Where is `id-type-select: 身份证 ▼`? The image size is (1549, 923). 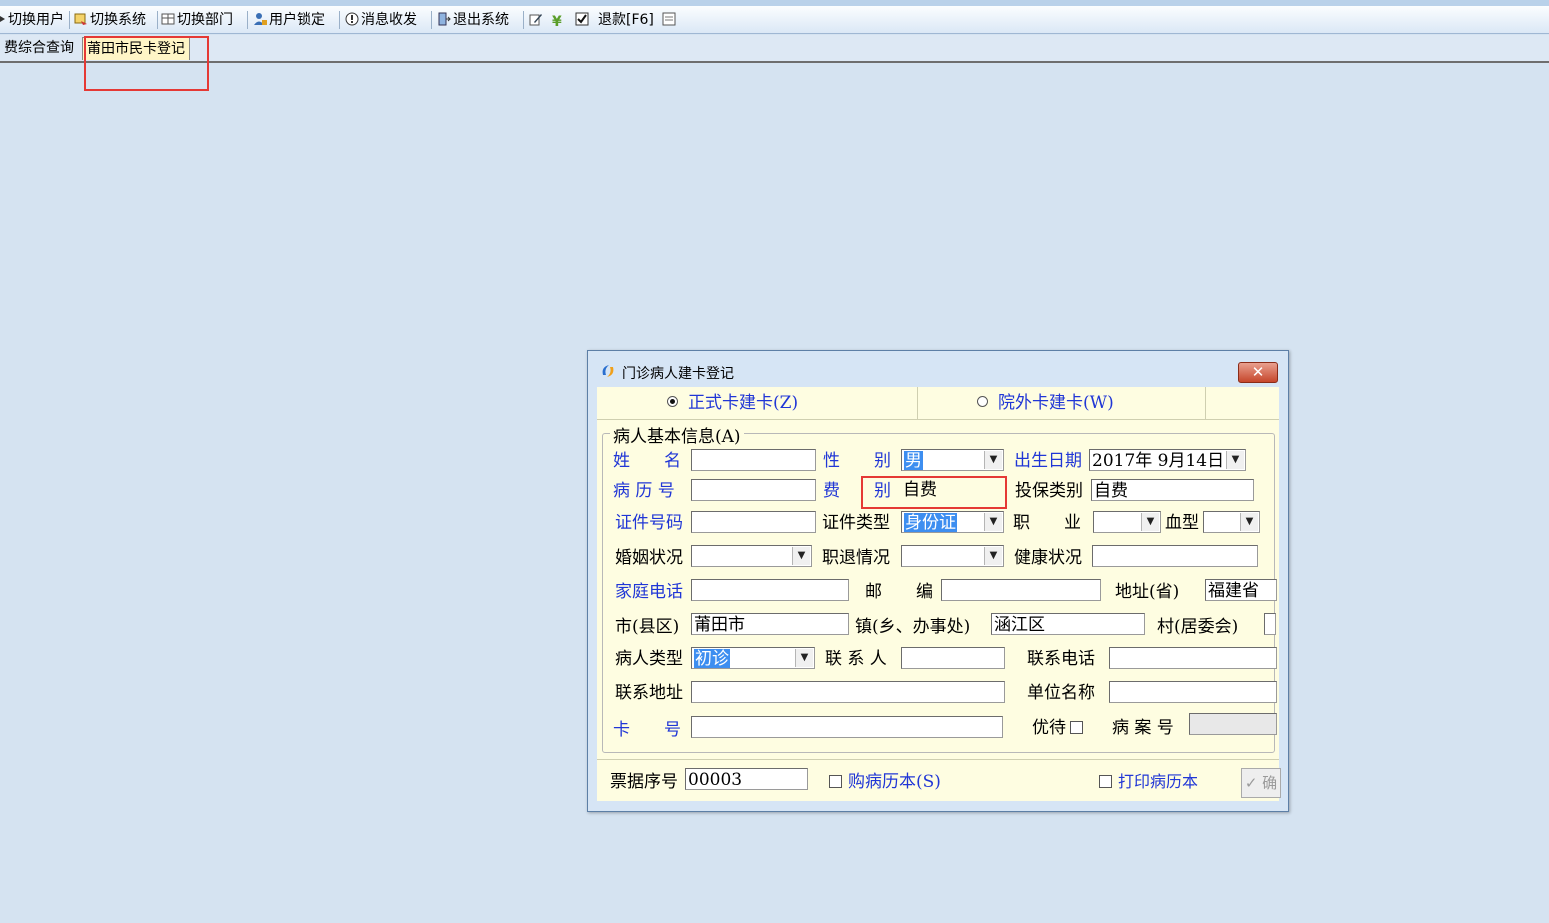 id-type-select: 身份证 ▼ is located at coordinates (952, 522).